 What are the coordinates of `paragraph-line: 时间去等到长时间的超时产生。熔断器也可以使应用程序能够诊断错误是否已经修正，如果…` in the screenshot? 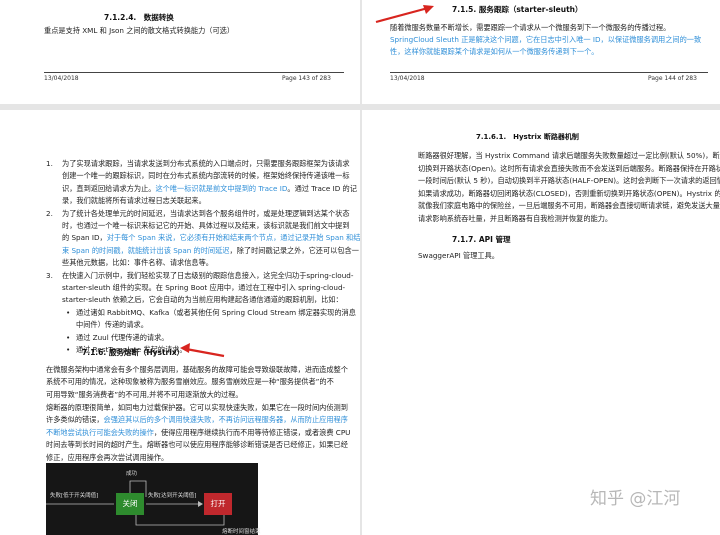 It's located at (197, 445).